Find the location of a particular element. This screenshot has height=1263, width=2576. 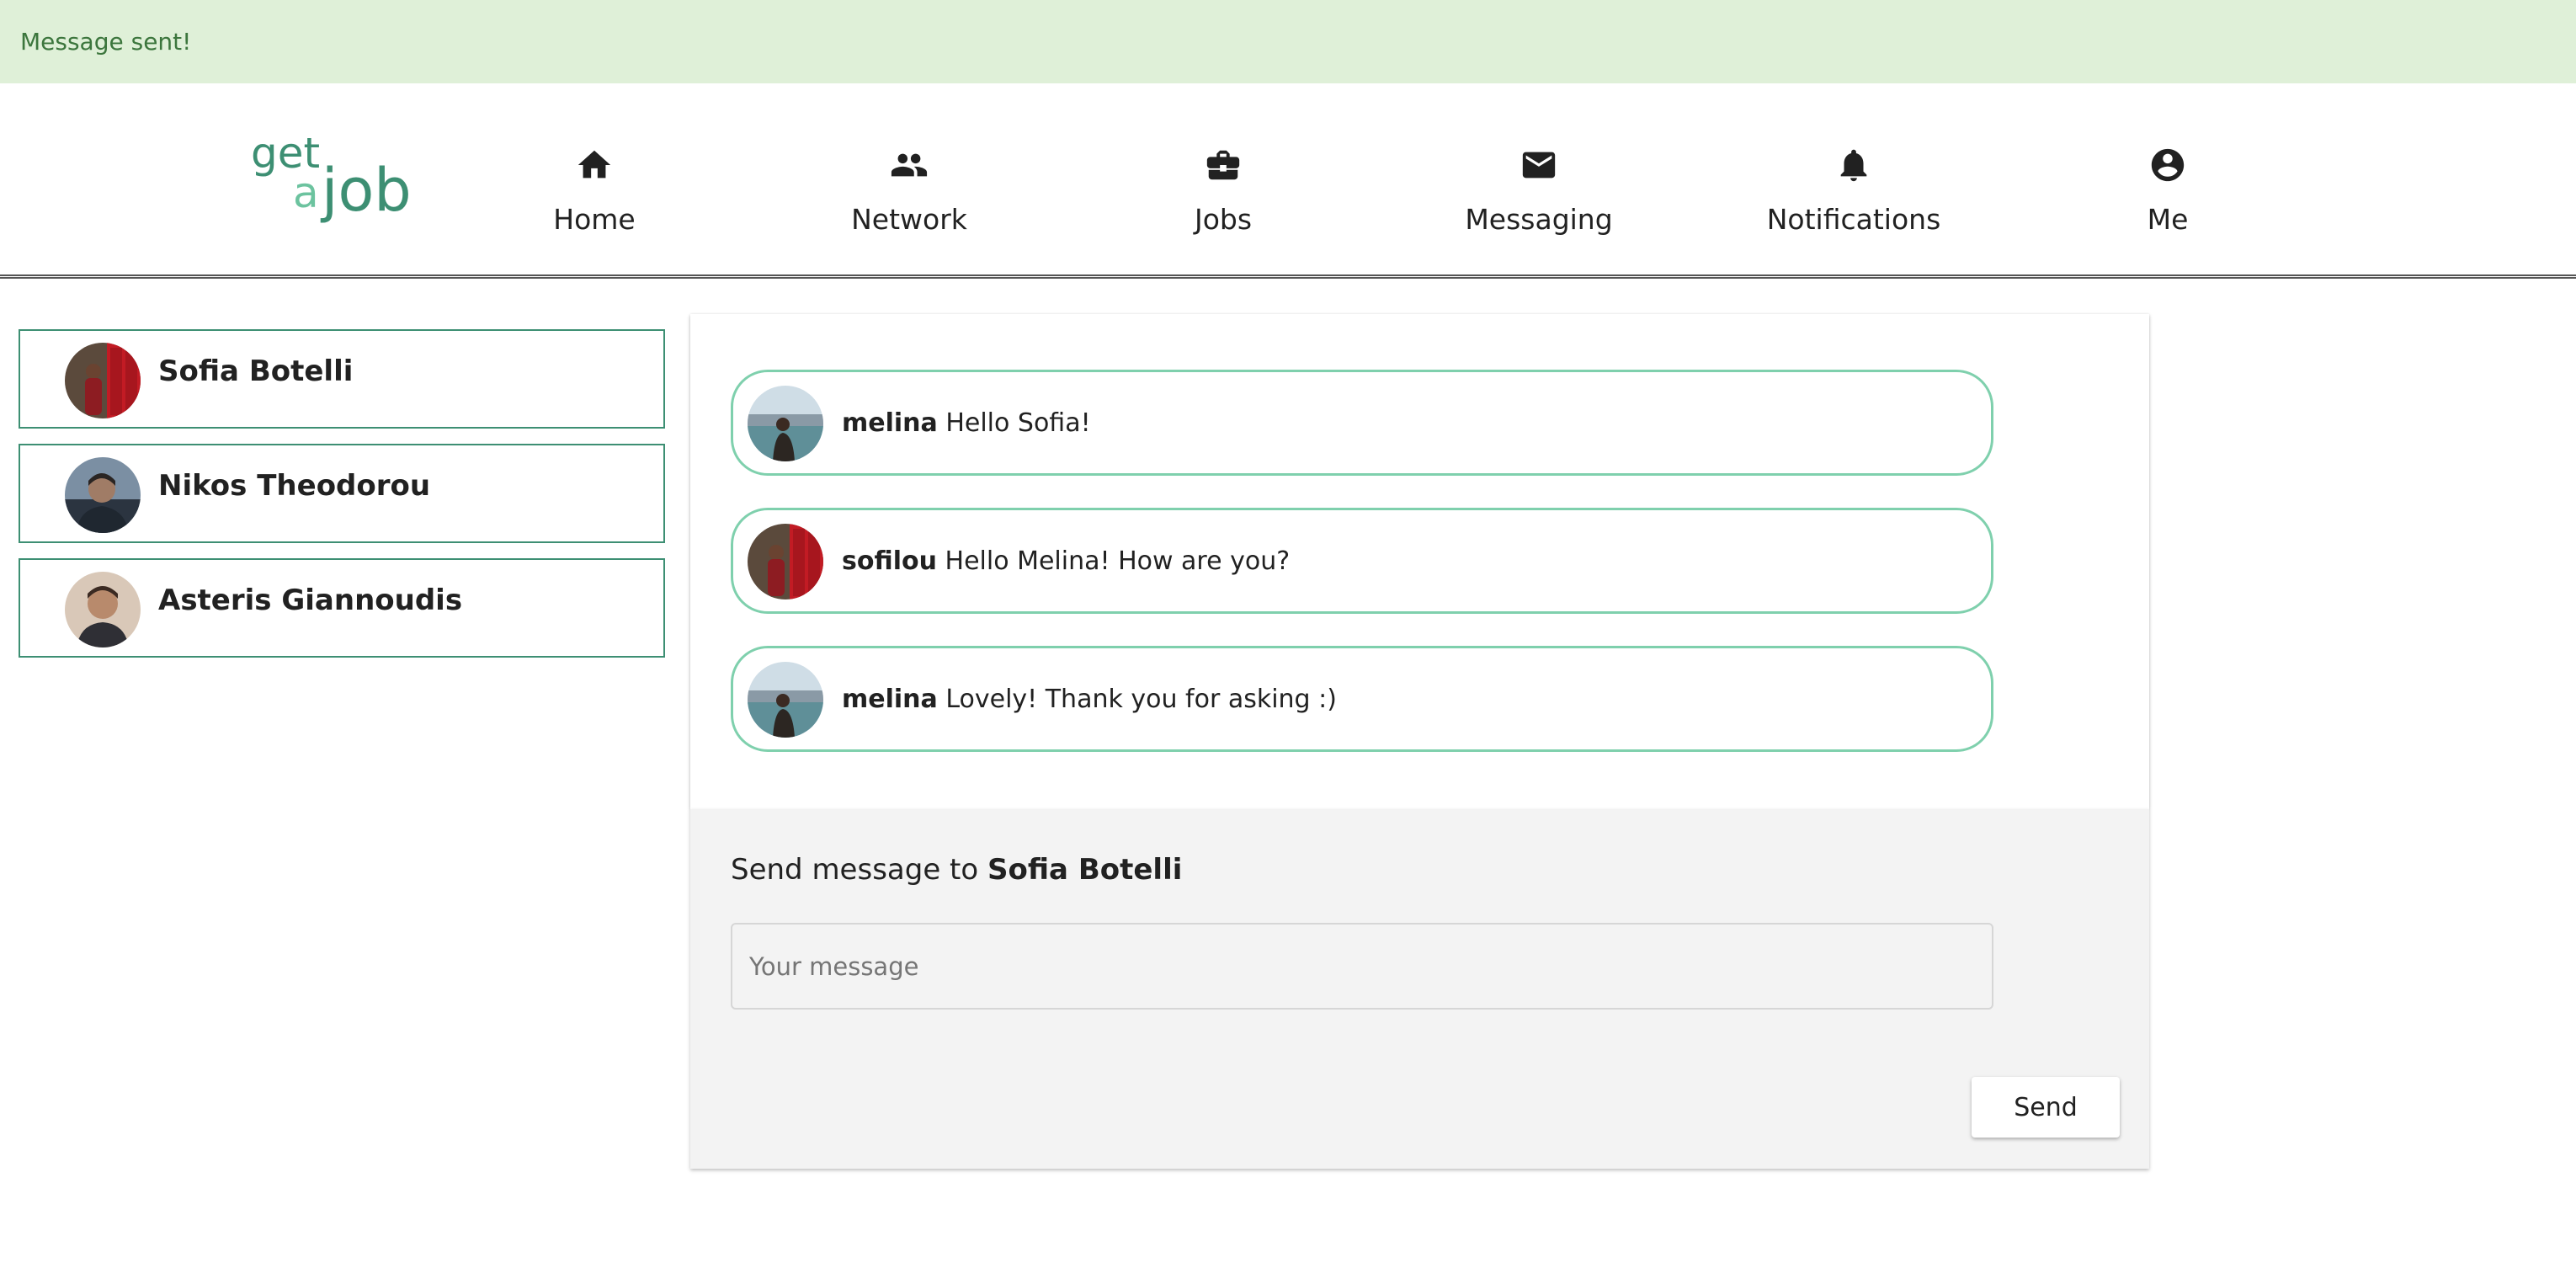

logo-a: a is located at coordinates (306, 192).